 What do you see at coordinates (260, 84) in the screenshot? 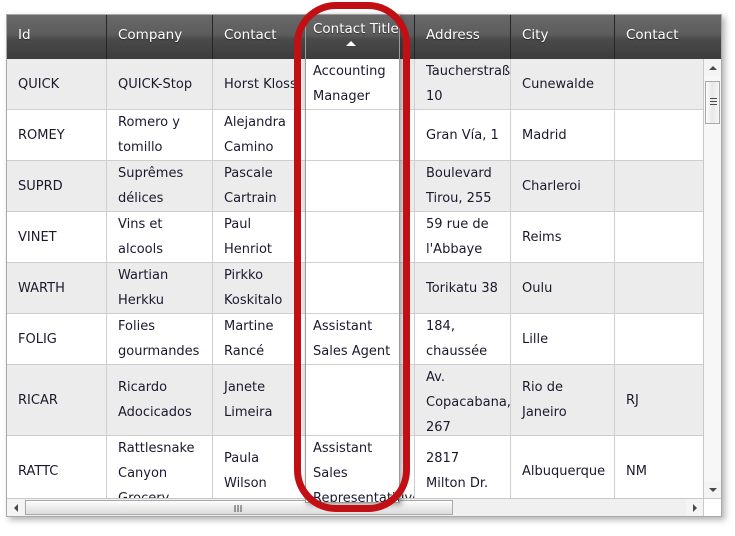
I see `cell-contact-text: Horst Kloss` at bounding box center [260, 84].